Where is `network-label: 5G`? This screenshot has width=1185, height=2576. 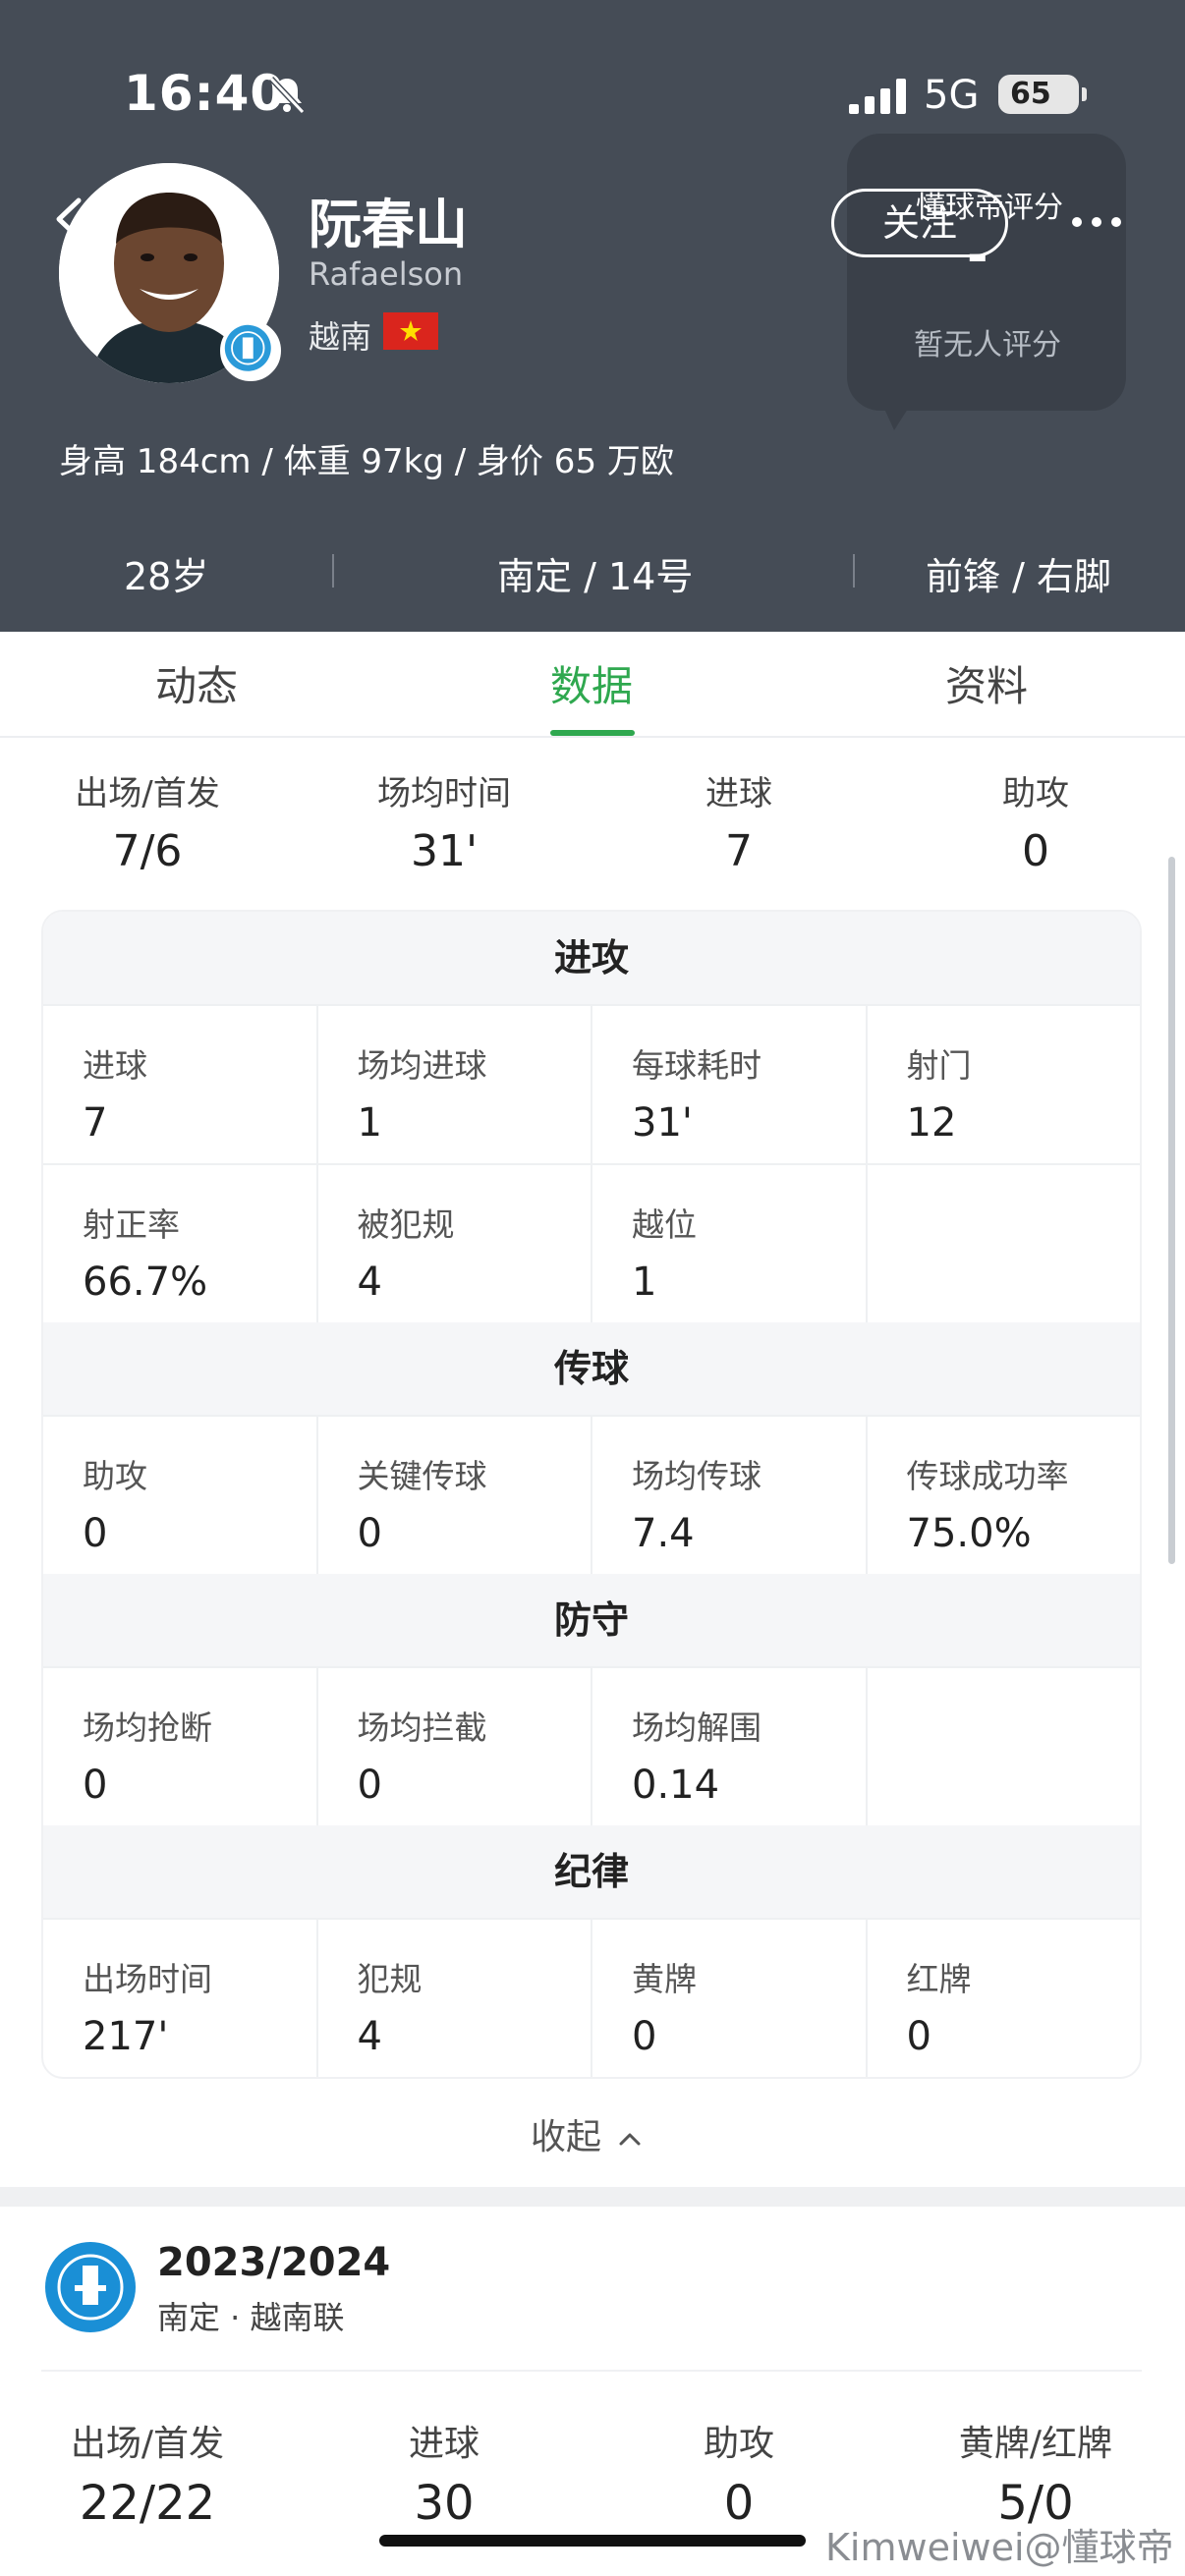 network-label: 5G is located at coordinates (952, 95).